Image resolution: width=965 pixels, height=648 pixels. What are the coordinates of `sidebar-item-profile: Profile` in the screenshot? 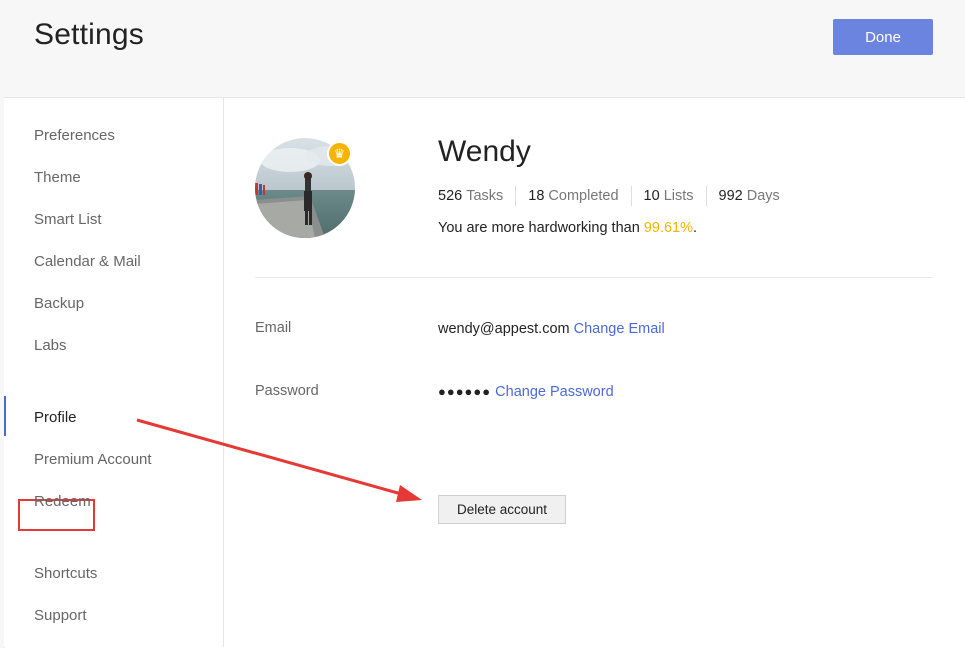 It's located at (55, 417).